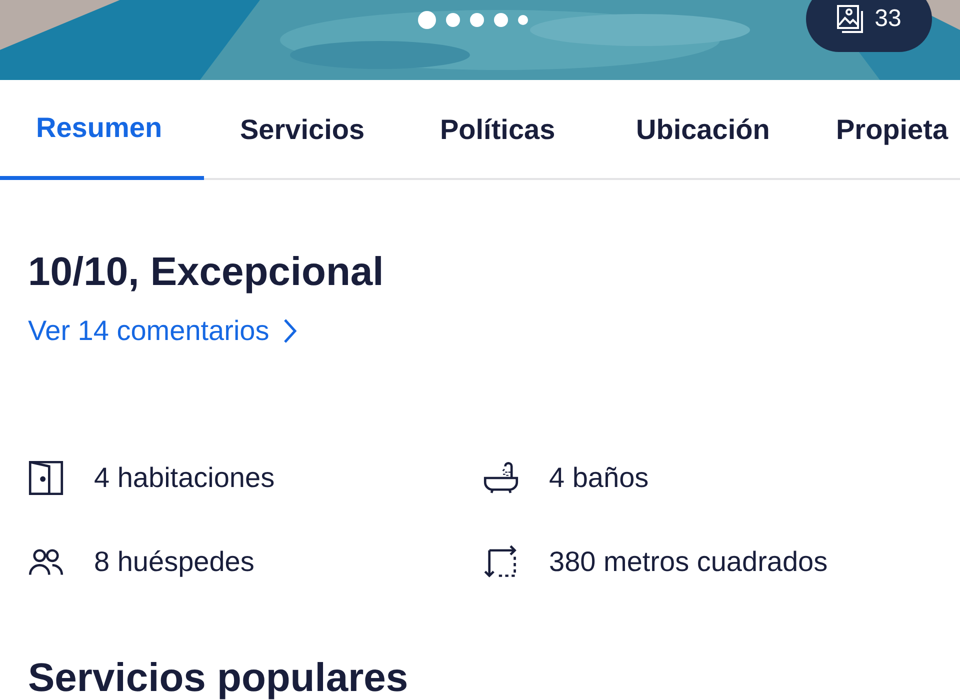 This screenshot has height=700, width=960. What do you see at coordinates (700, 130) in the screenshot?
I see `tab: Ubicación` at bounding box center [700, 130].